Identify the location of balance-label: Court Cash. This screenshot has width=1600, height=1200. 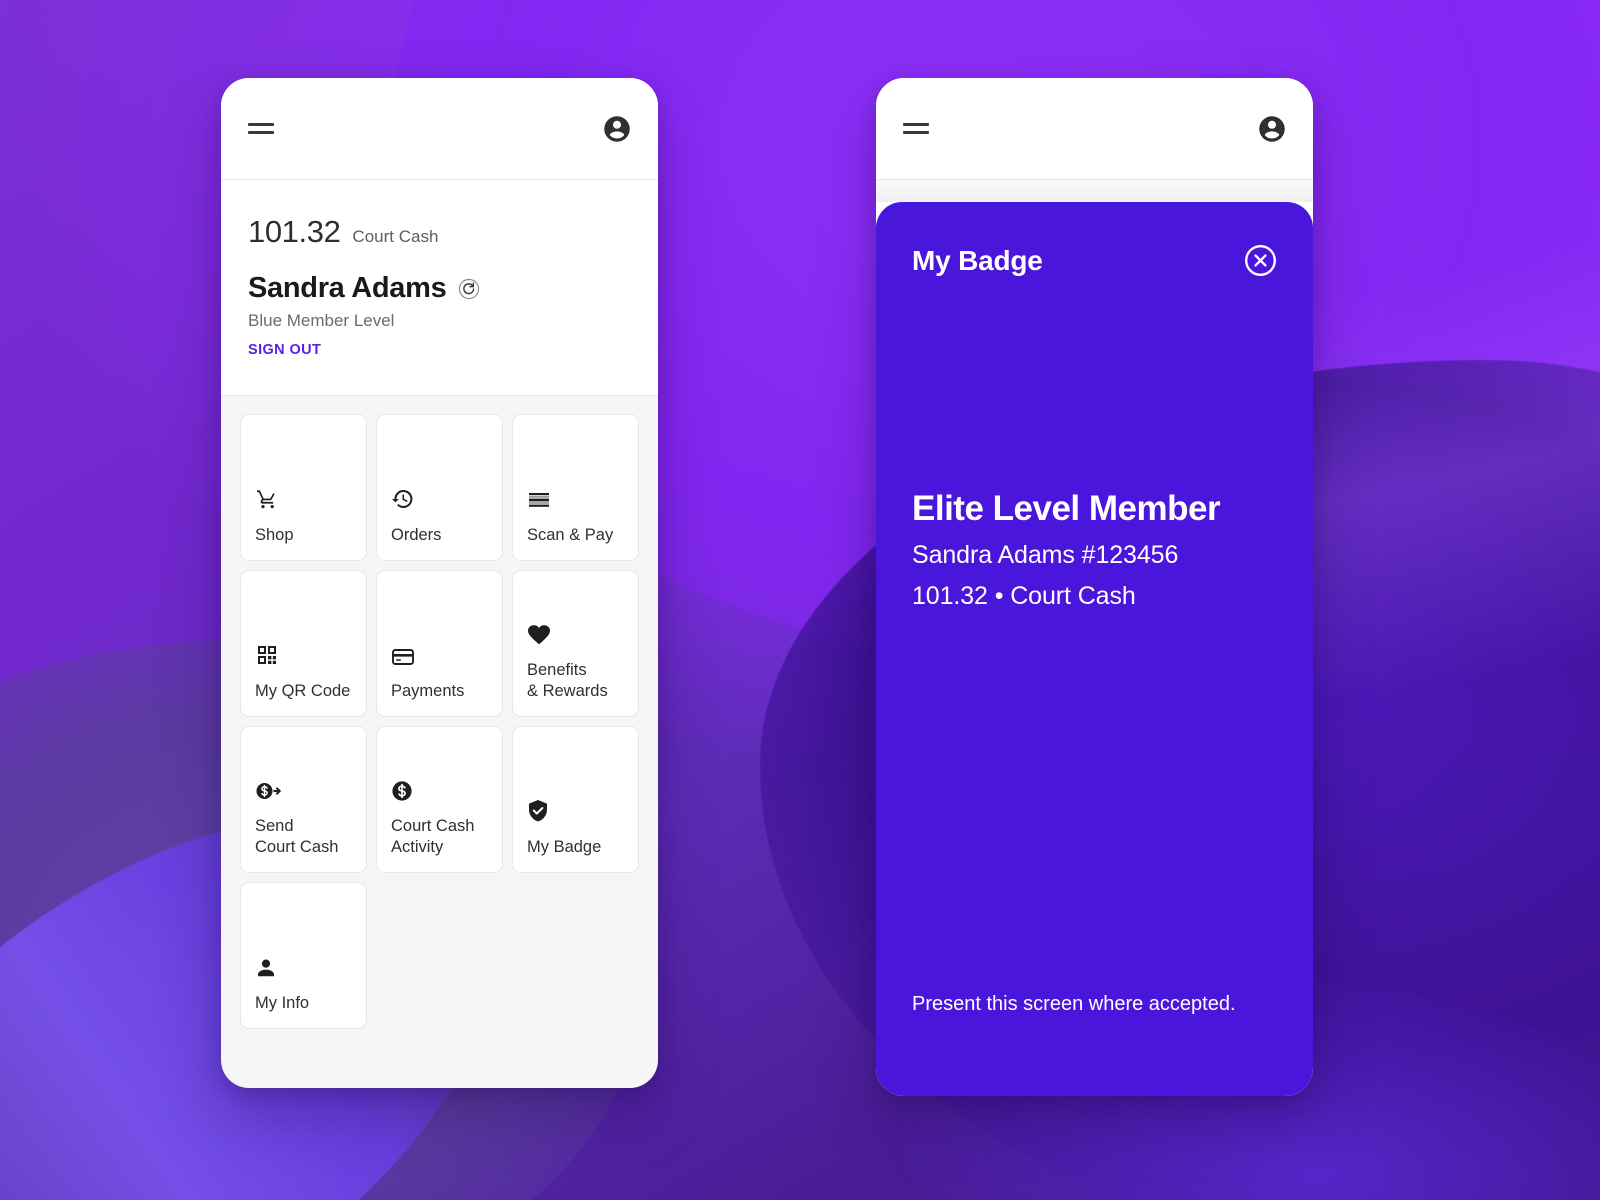
(395, 236).